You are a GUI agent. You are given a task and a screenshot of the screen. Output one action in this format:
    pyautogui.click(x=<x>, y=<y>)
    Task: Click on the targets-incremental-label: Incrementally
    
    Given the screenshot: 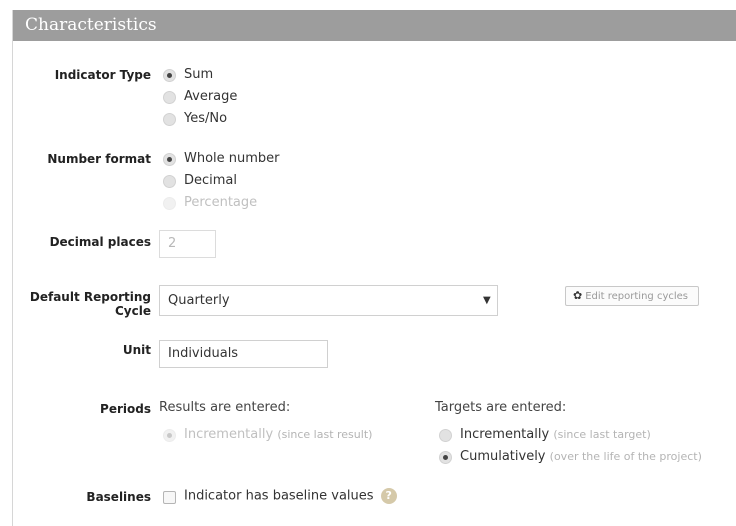 What is the action you would take?
    pyautogui.click(x=505, y=434)
    